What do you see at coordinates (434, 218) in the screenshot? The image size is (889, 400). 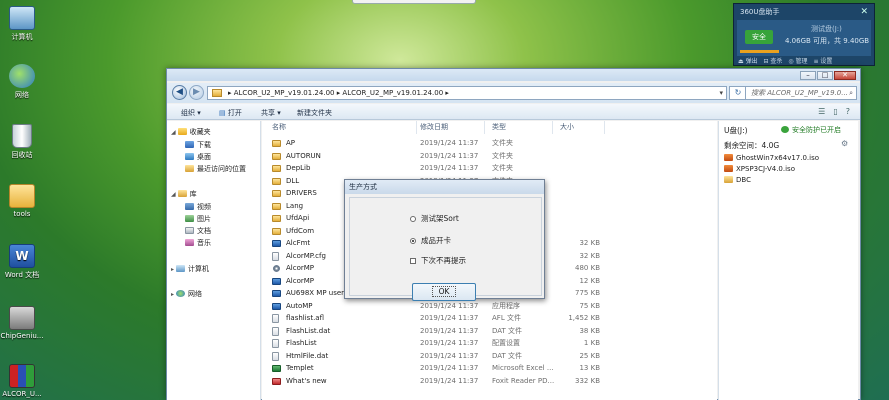 I see `option-test-sort: 测试架Sort` at bounding box center [434, 218].